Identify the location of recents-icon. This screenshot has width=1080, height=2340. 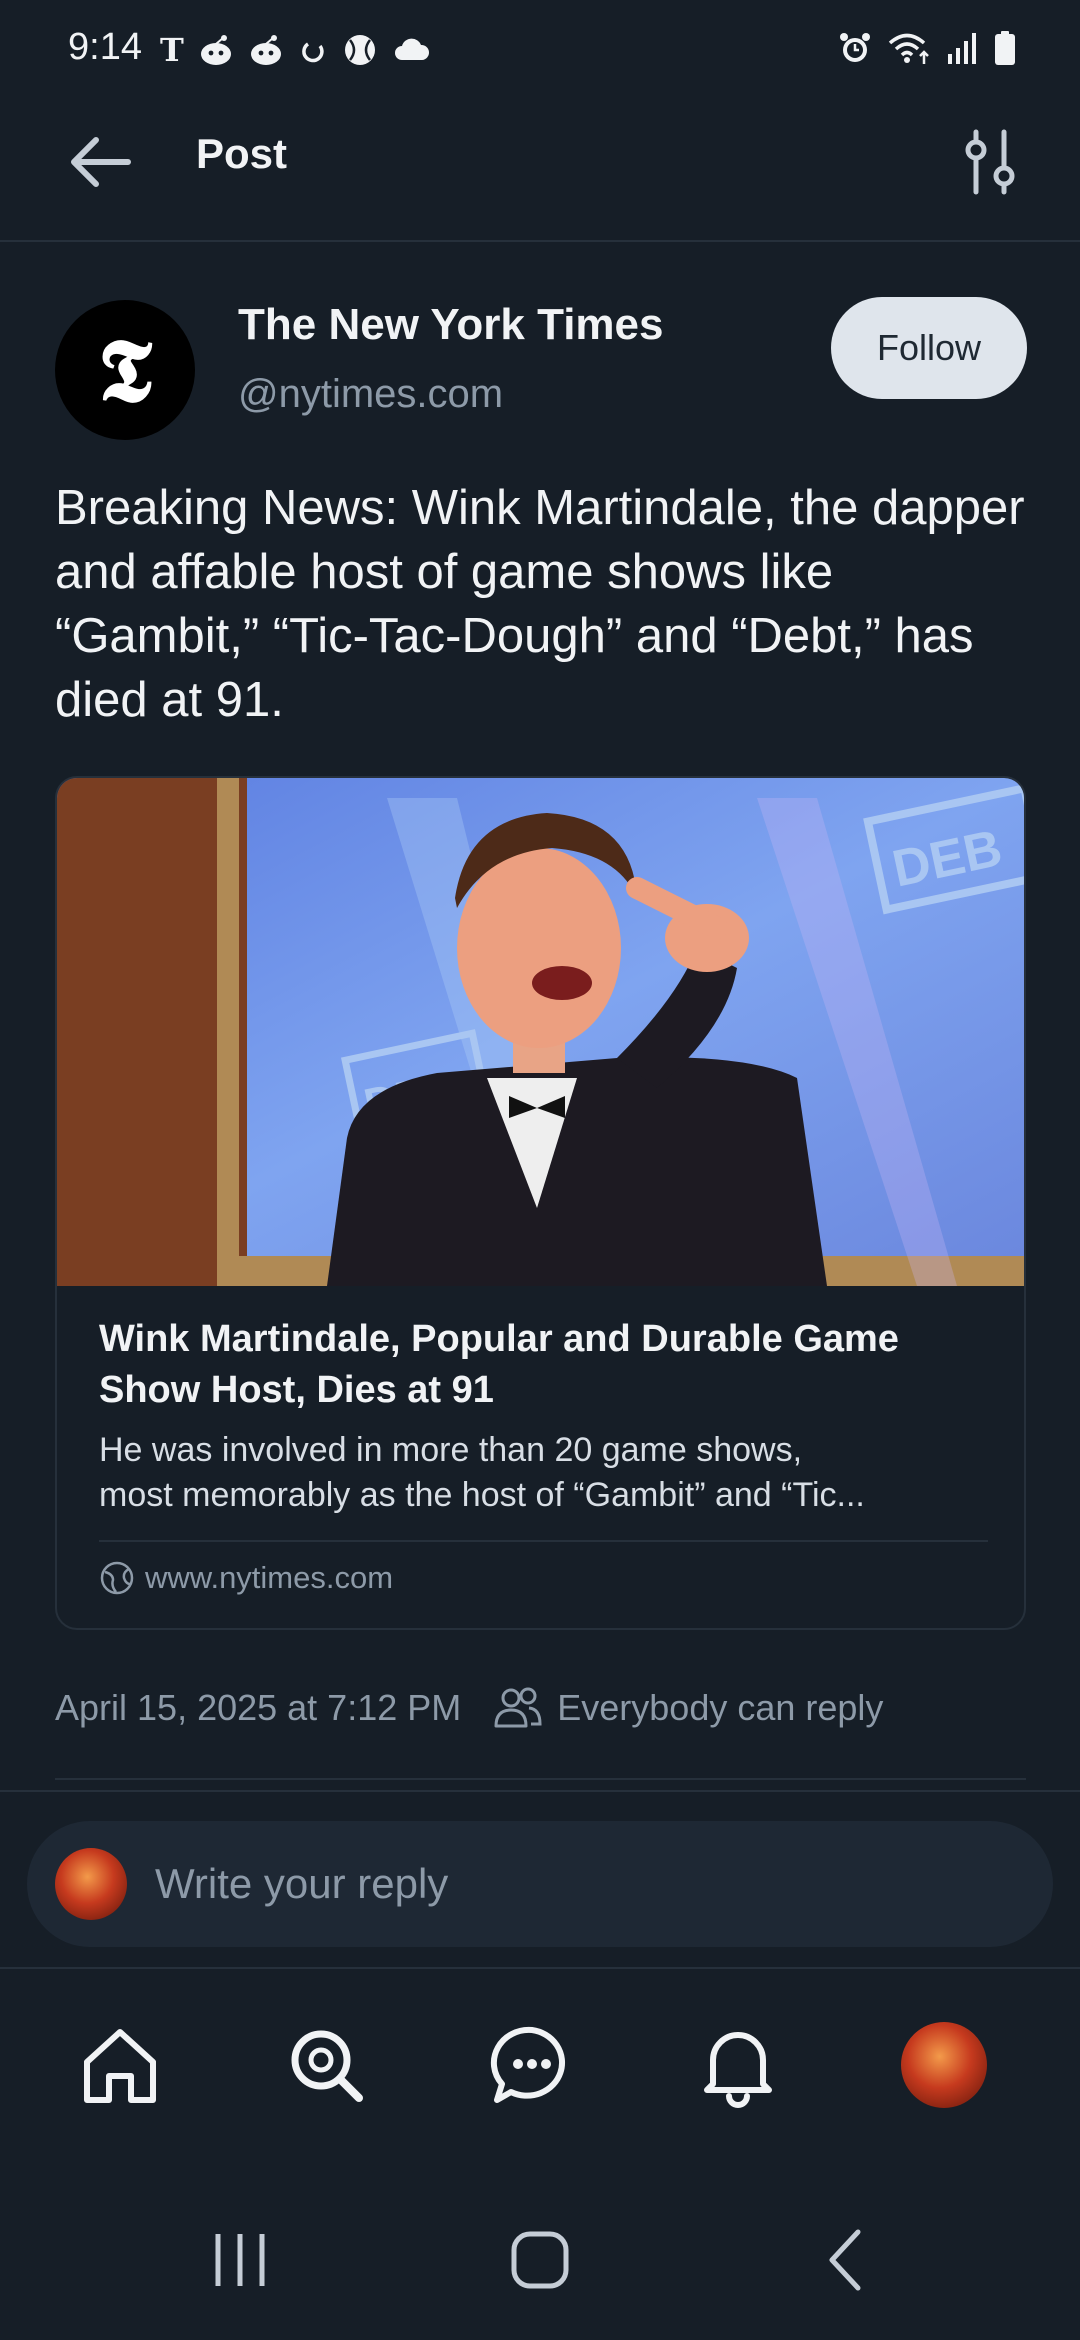
(240, 2260).